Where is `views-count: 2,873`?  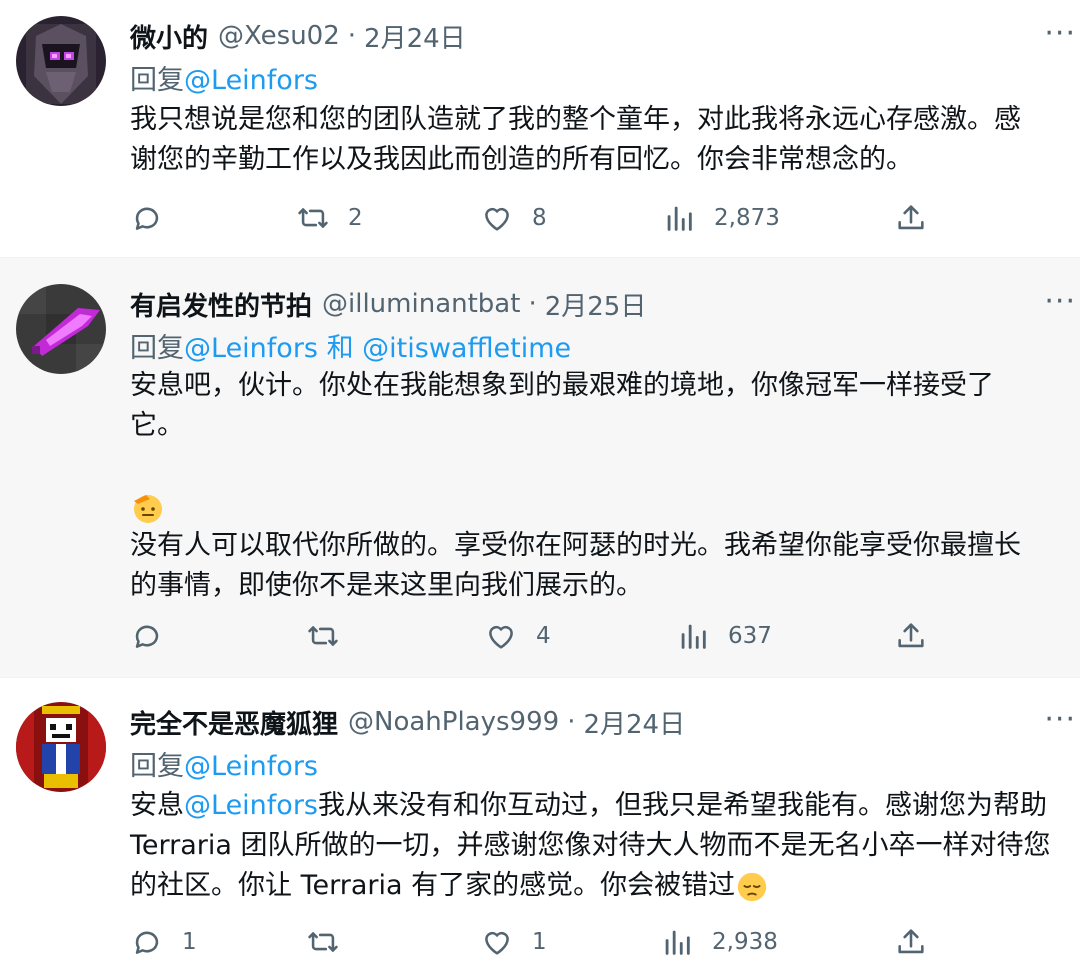
views-count: 2,873 is located at coordinates (747, 218).